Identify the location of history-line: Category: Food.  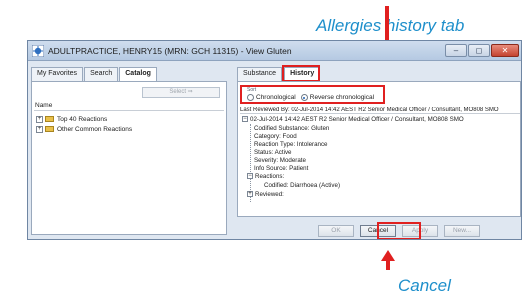
(275, 136).